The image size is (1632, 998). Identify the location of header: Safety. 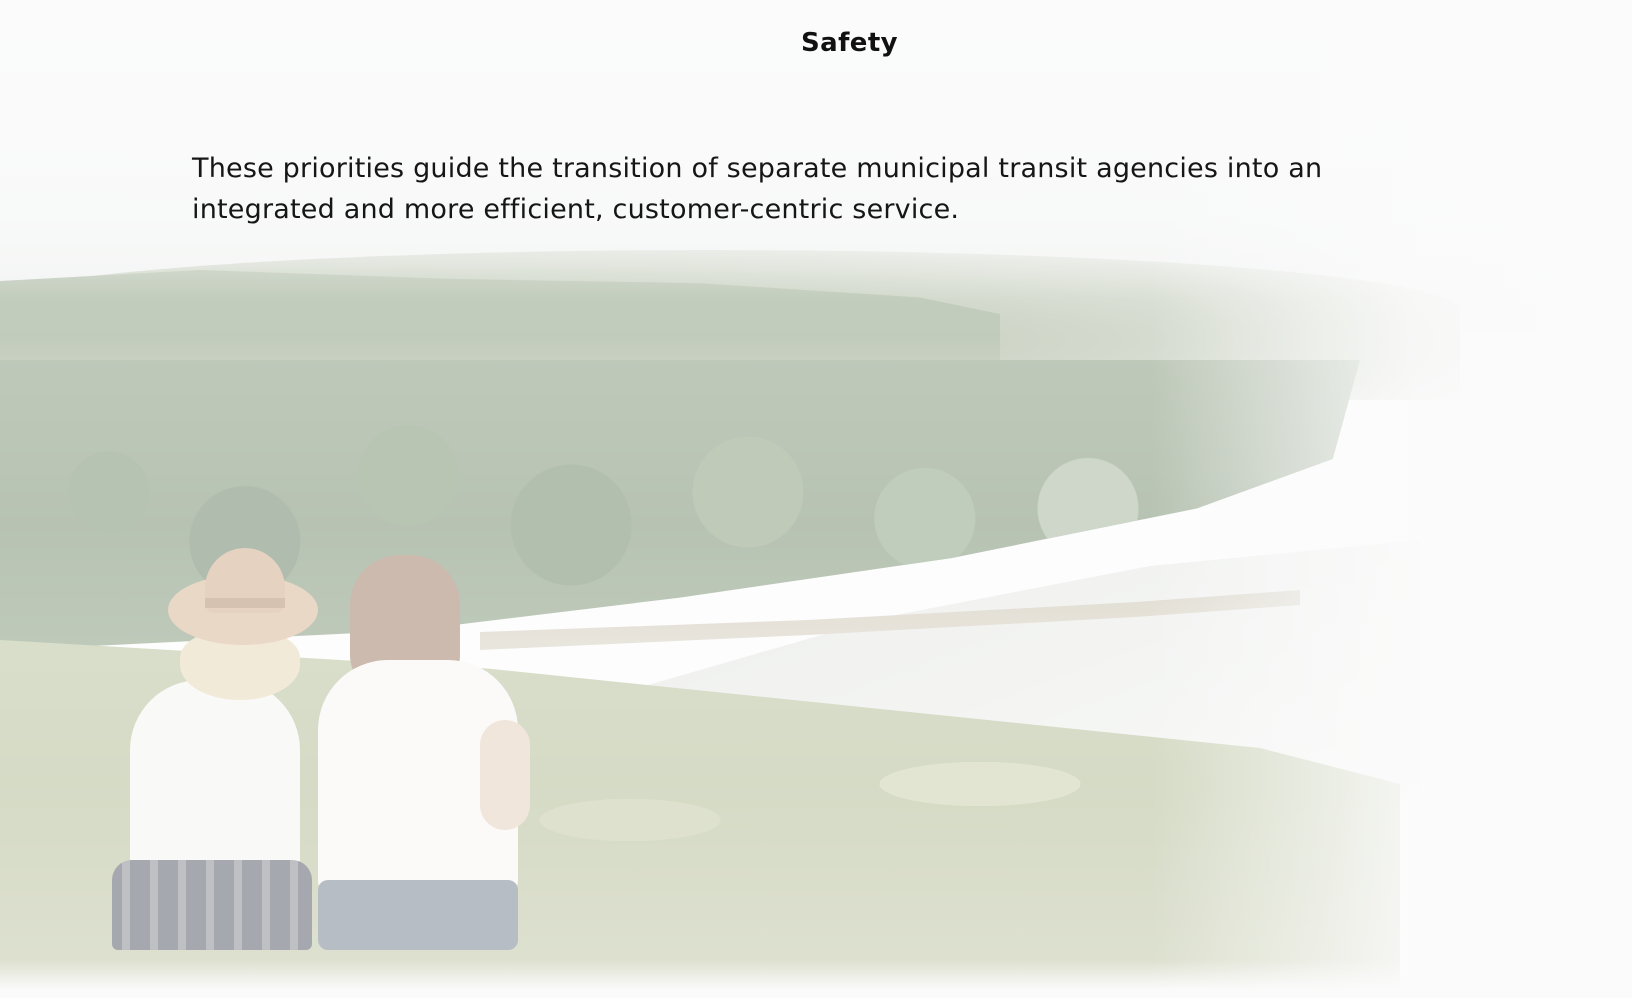
(816, 40).